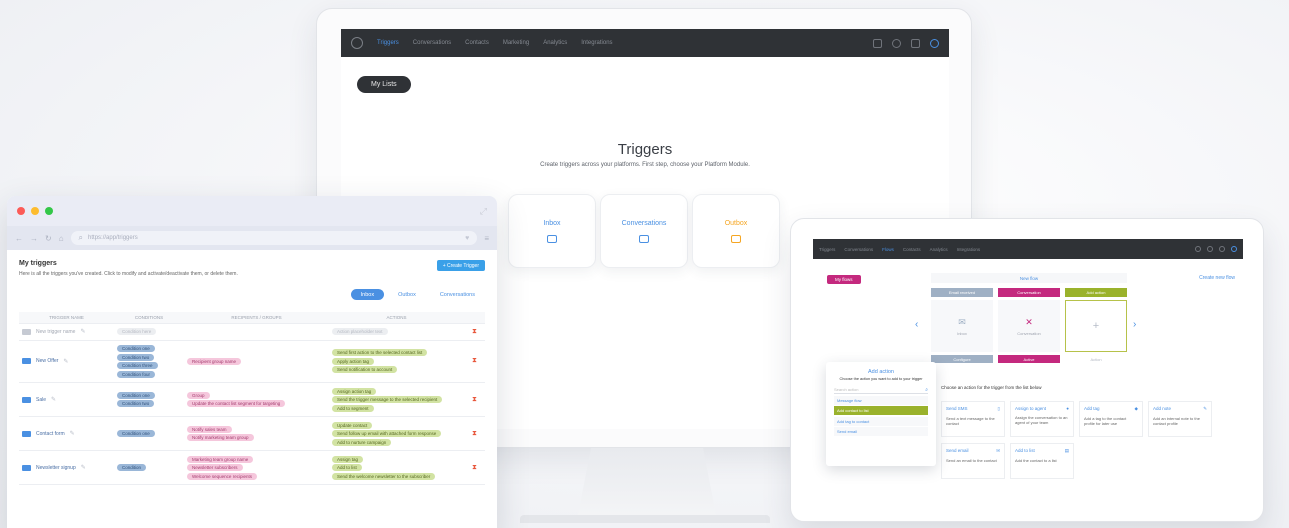 Image resolution: width=1289 pixels, height=528 pixels. I want to click on tab-conversations: Conversations, so click(457, 294).